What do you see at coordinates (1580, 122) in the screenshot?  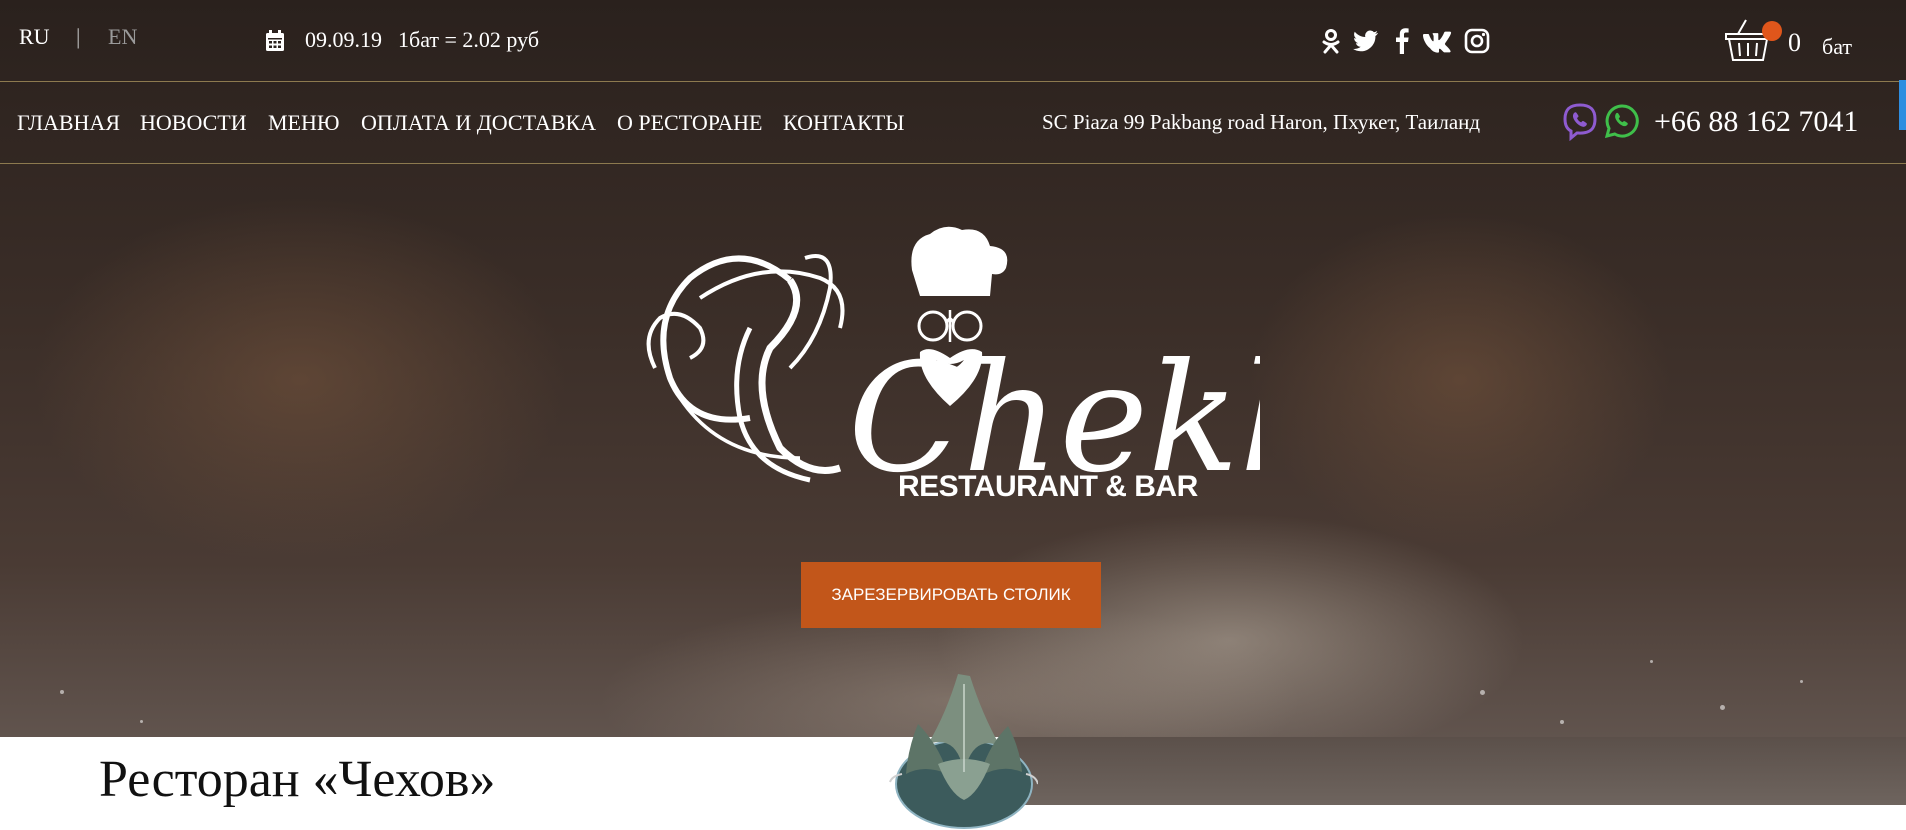 I see `viber-icon` at bounding box center [1580, 122].